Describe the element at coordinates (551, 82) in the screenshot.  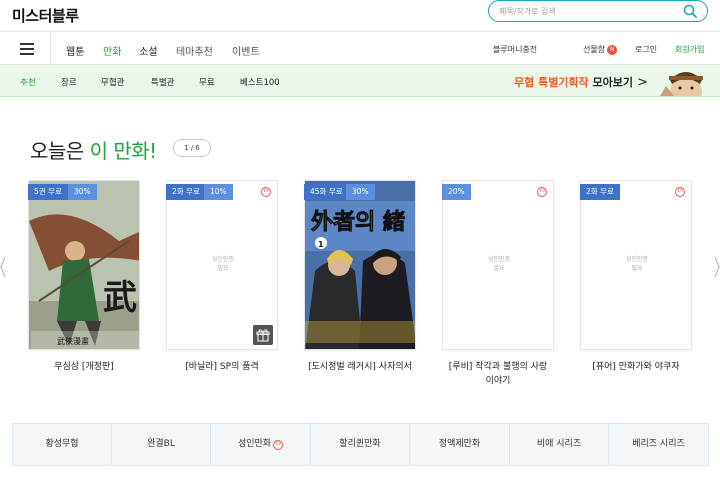
I see `promo-highlight: 무협 특별기획작` at that location.